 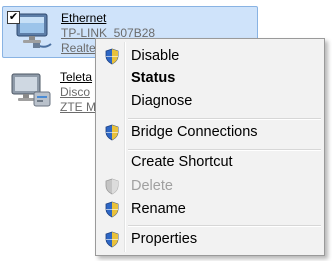 I want to click on menu-item-rename: Rename, so click(x=210, y=209).